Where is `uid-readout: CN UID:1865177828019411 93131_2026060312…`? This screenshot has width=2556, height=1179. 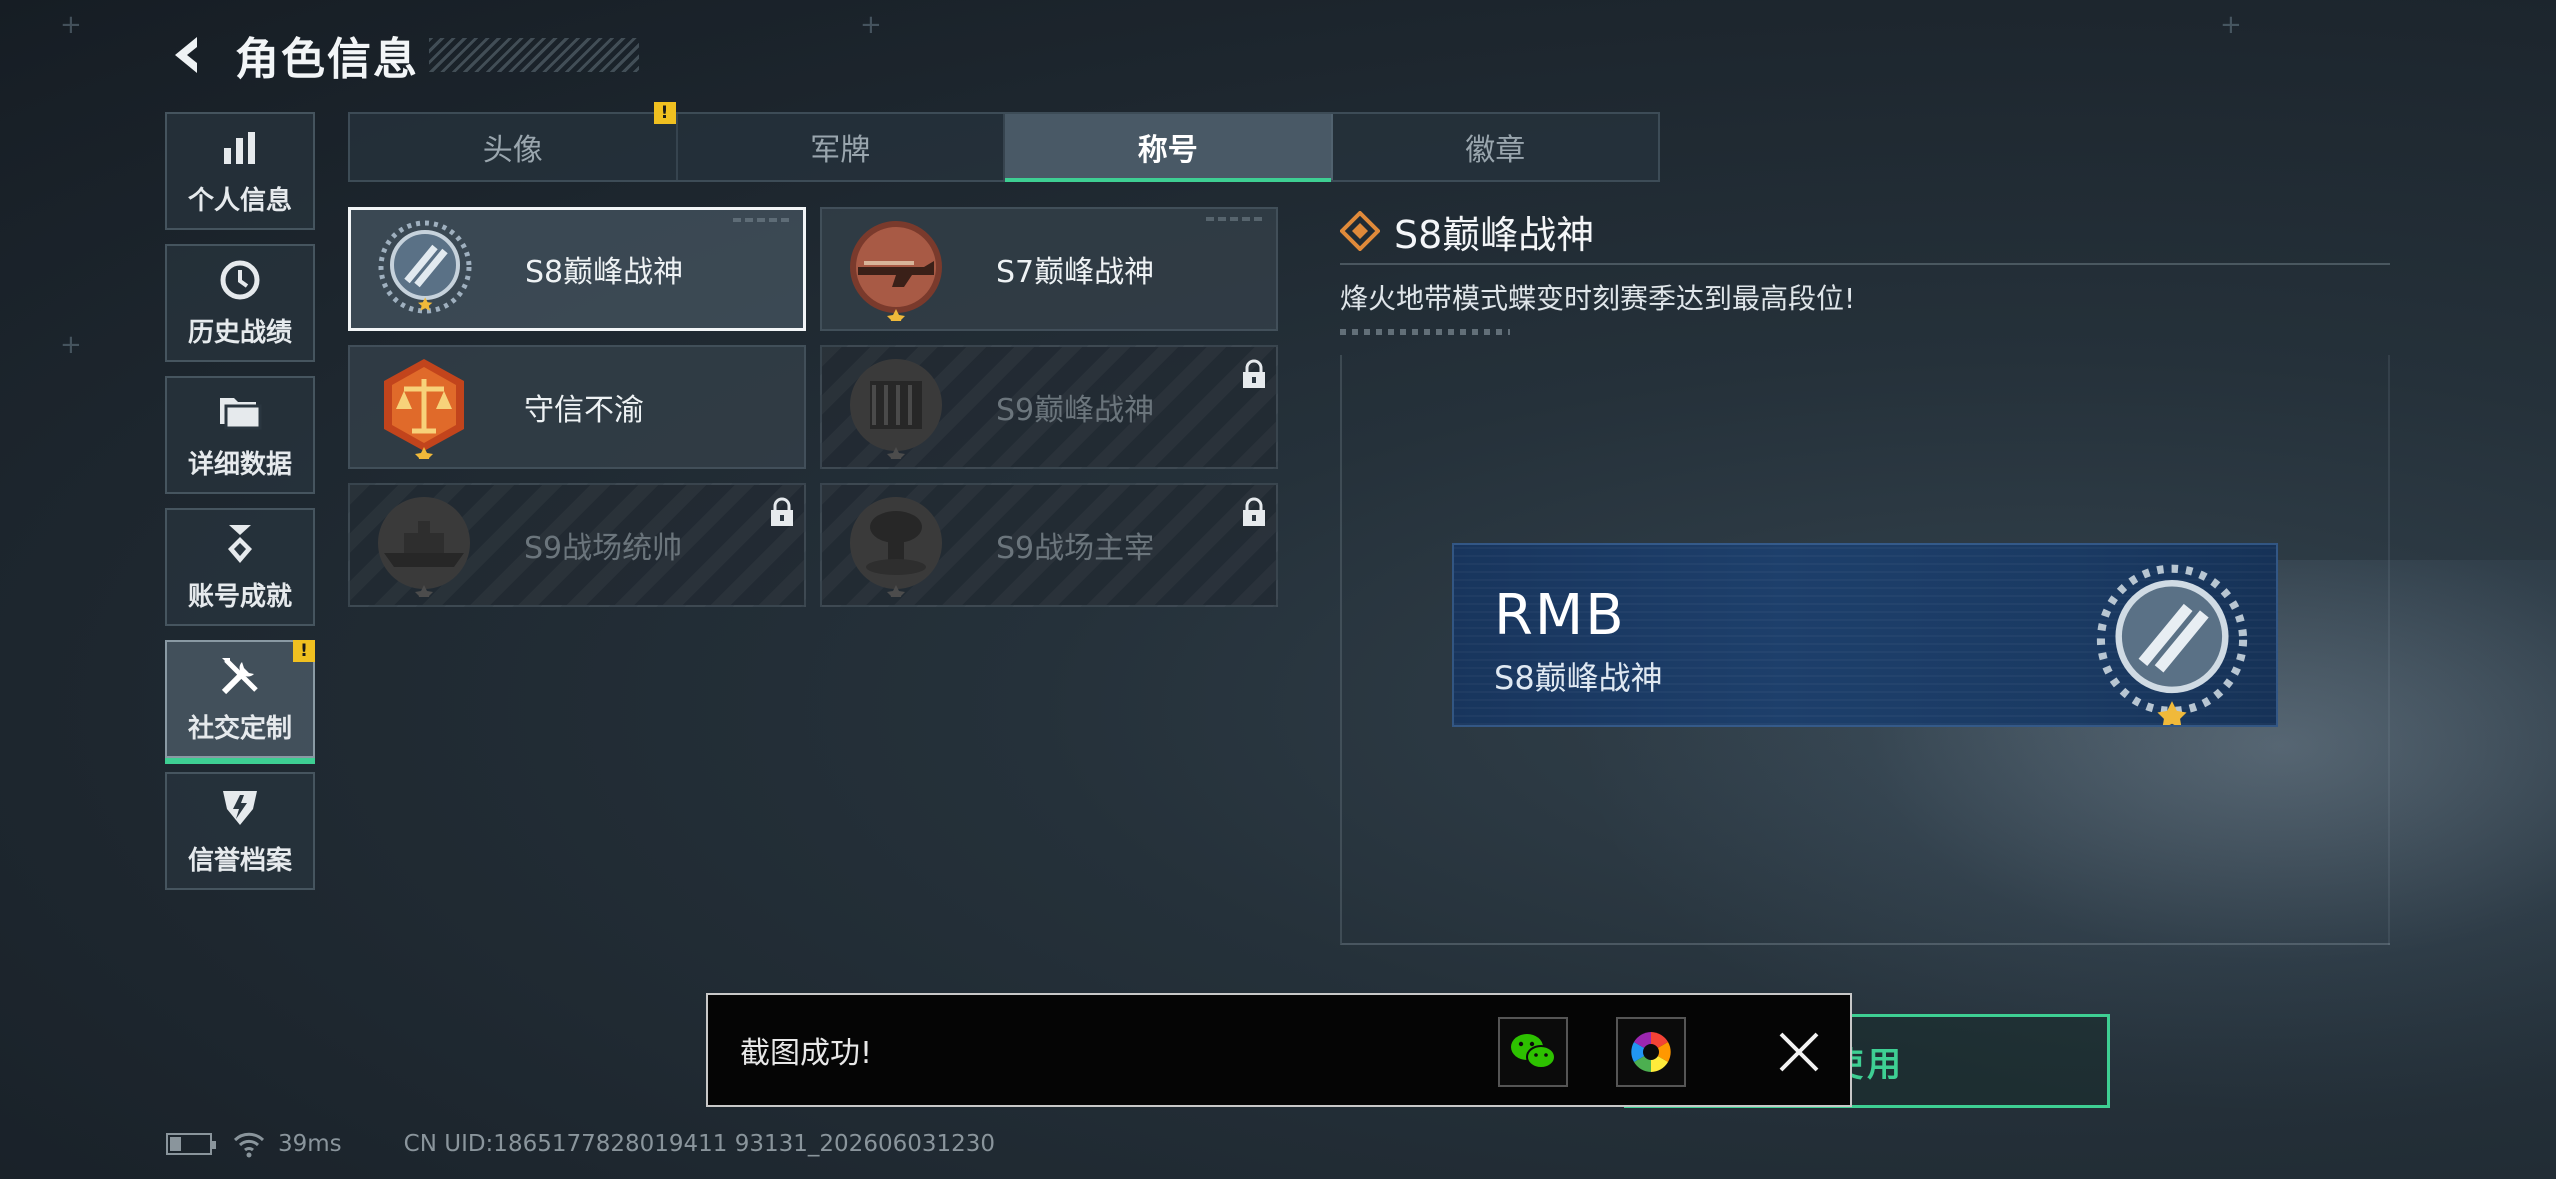
uid-readout: CN UID:1865177828019411 93131_2026060312… is located at coordinates (699, 1144).